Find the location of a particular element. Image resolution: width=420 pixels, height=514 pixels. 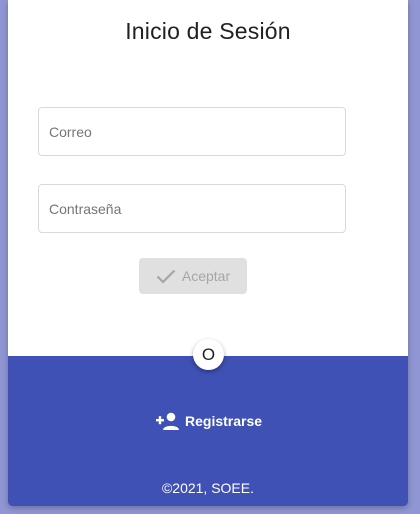

email-input is located at coordinates (192, 131).